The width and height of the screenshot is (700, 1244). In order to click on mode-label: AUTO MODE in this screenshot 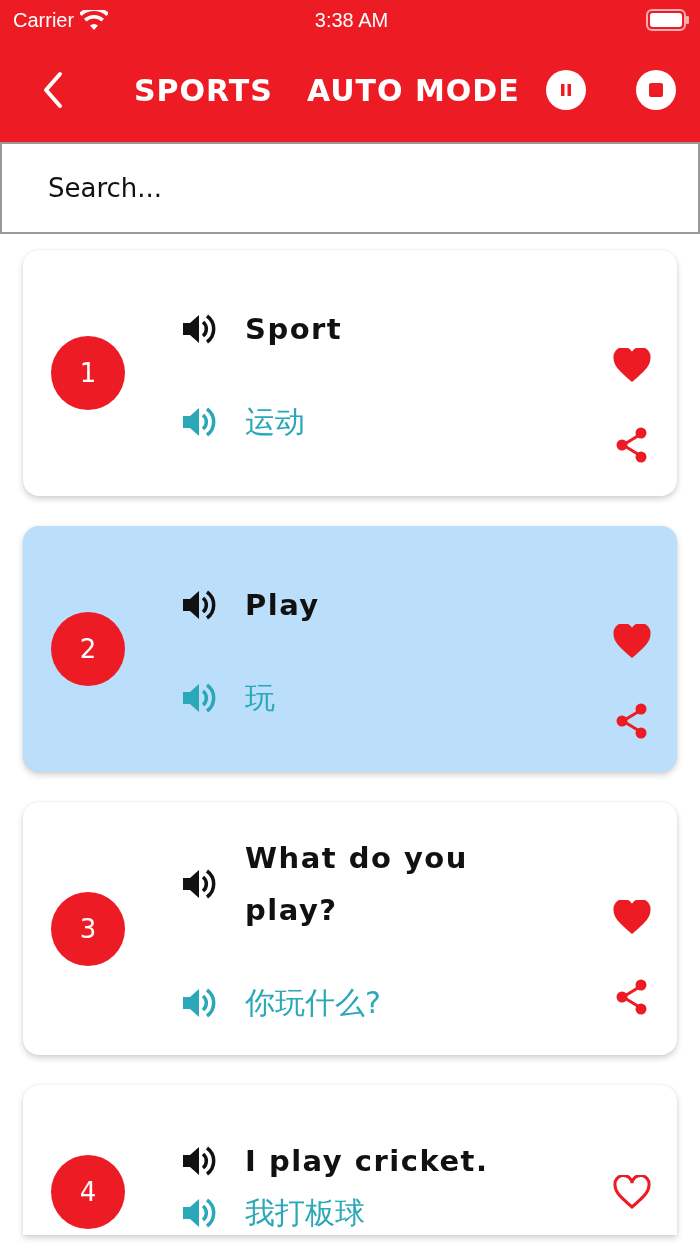, I will do `click(413, 90)`.